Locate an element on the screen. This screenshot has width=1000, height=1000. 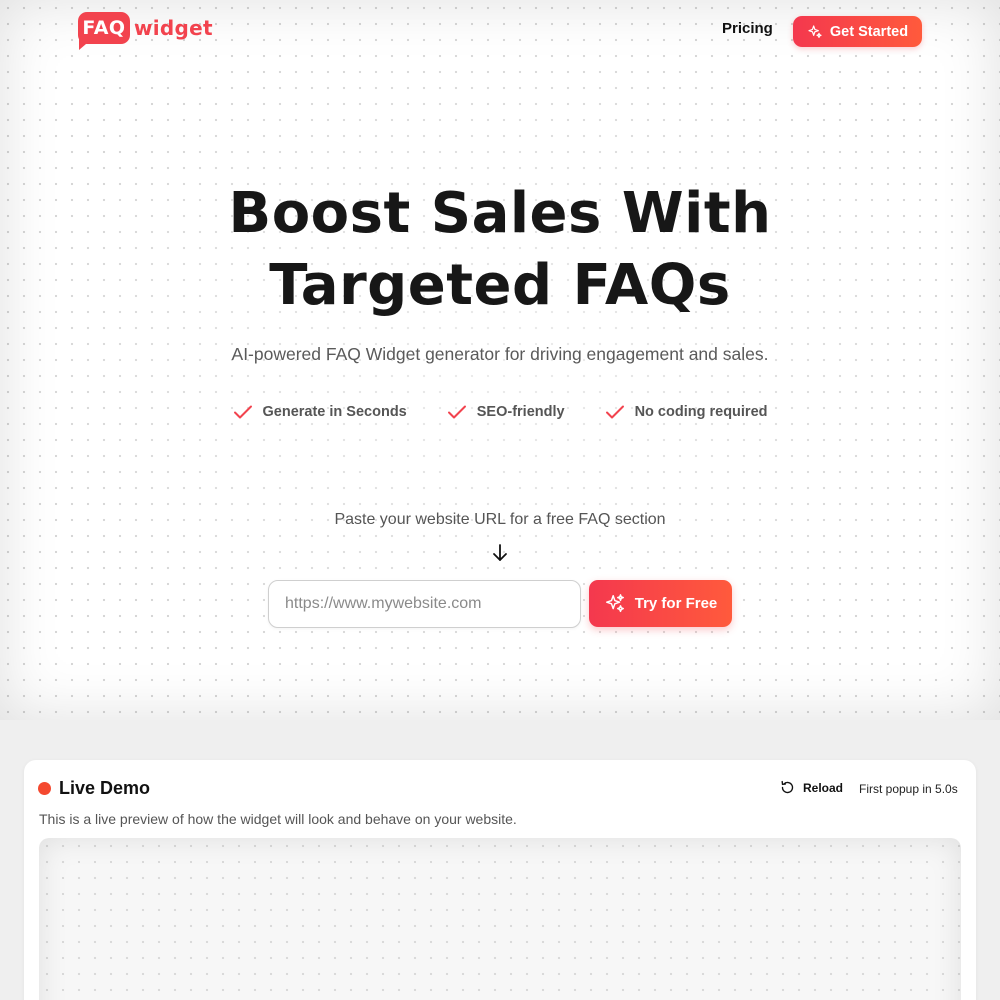
feature-label: Generate in Seconds is located at coordinates (334, 412).